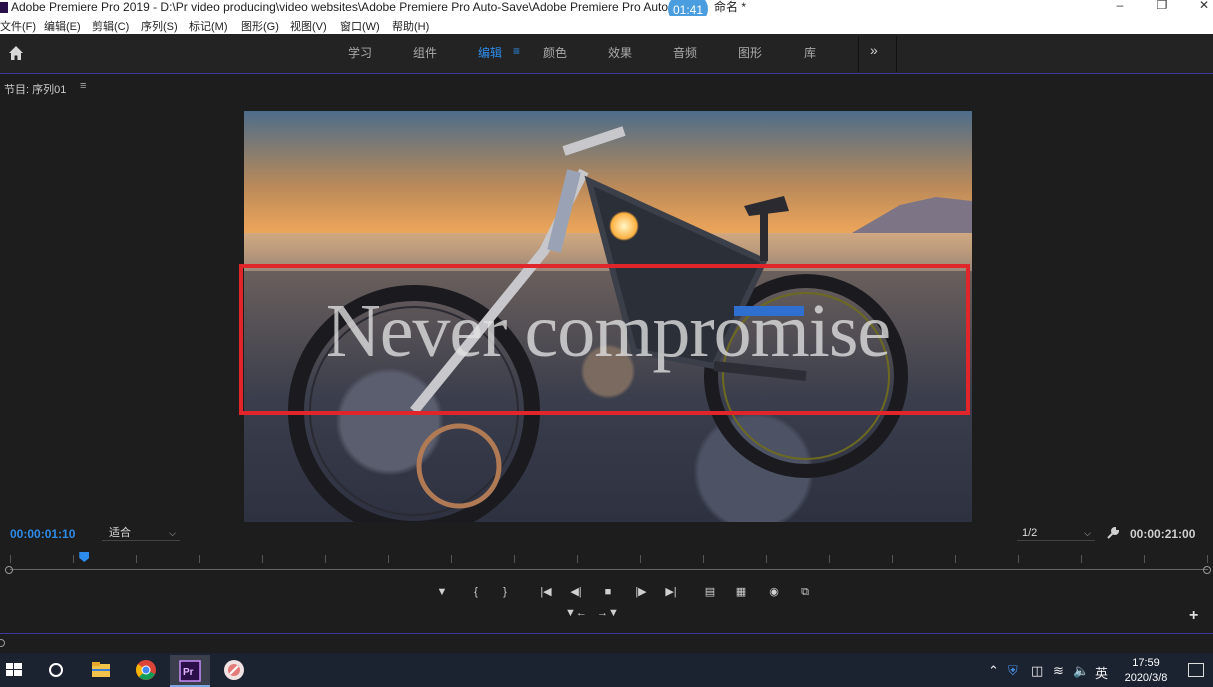 The height and width of the screenshot is (687, 1213). I want to click on svg-text: Pr, so click(188, 672).